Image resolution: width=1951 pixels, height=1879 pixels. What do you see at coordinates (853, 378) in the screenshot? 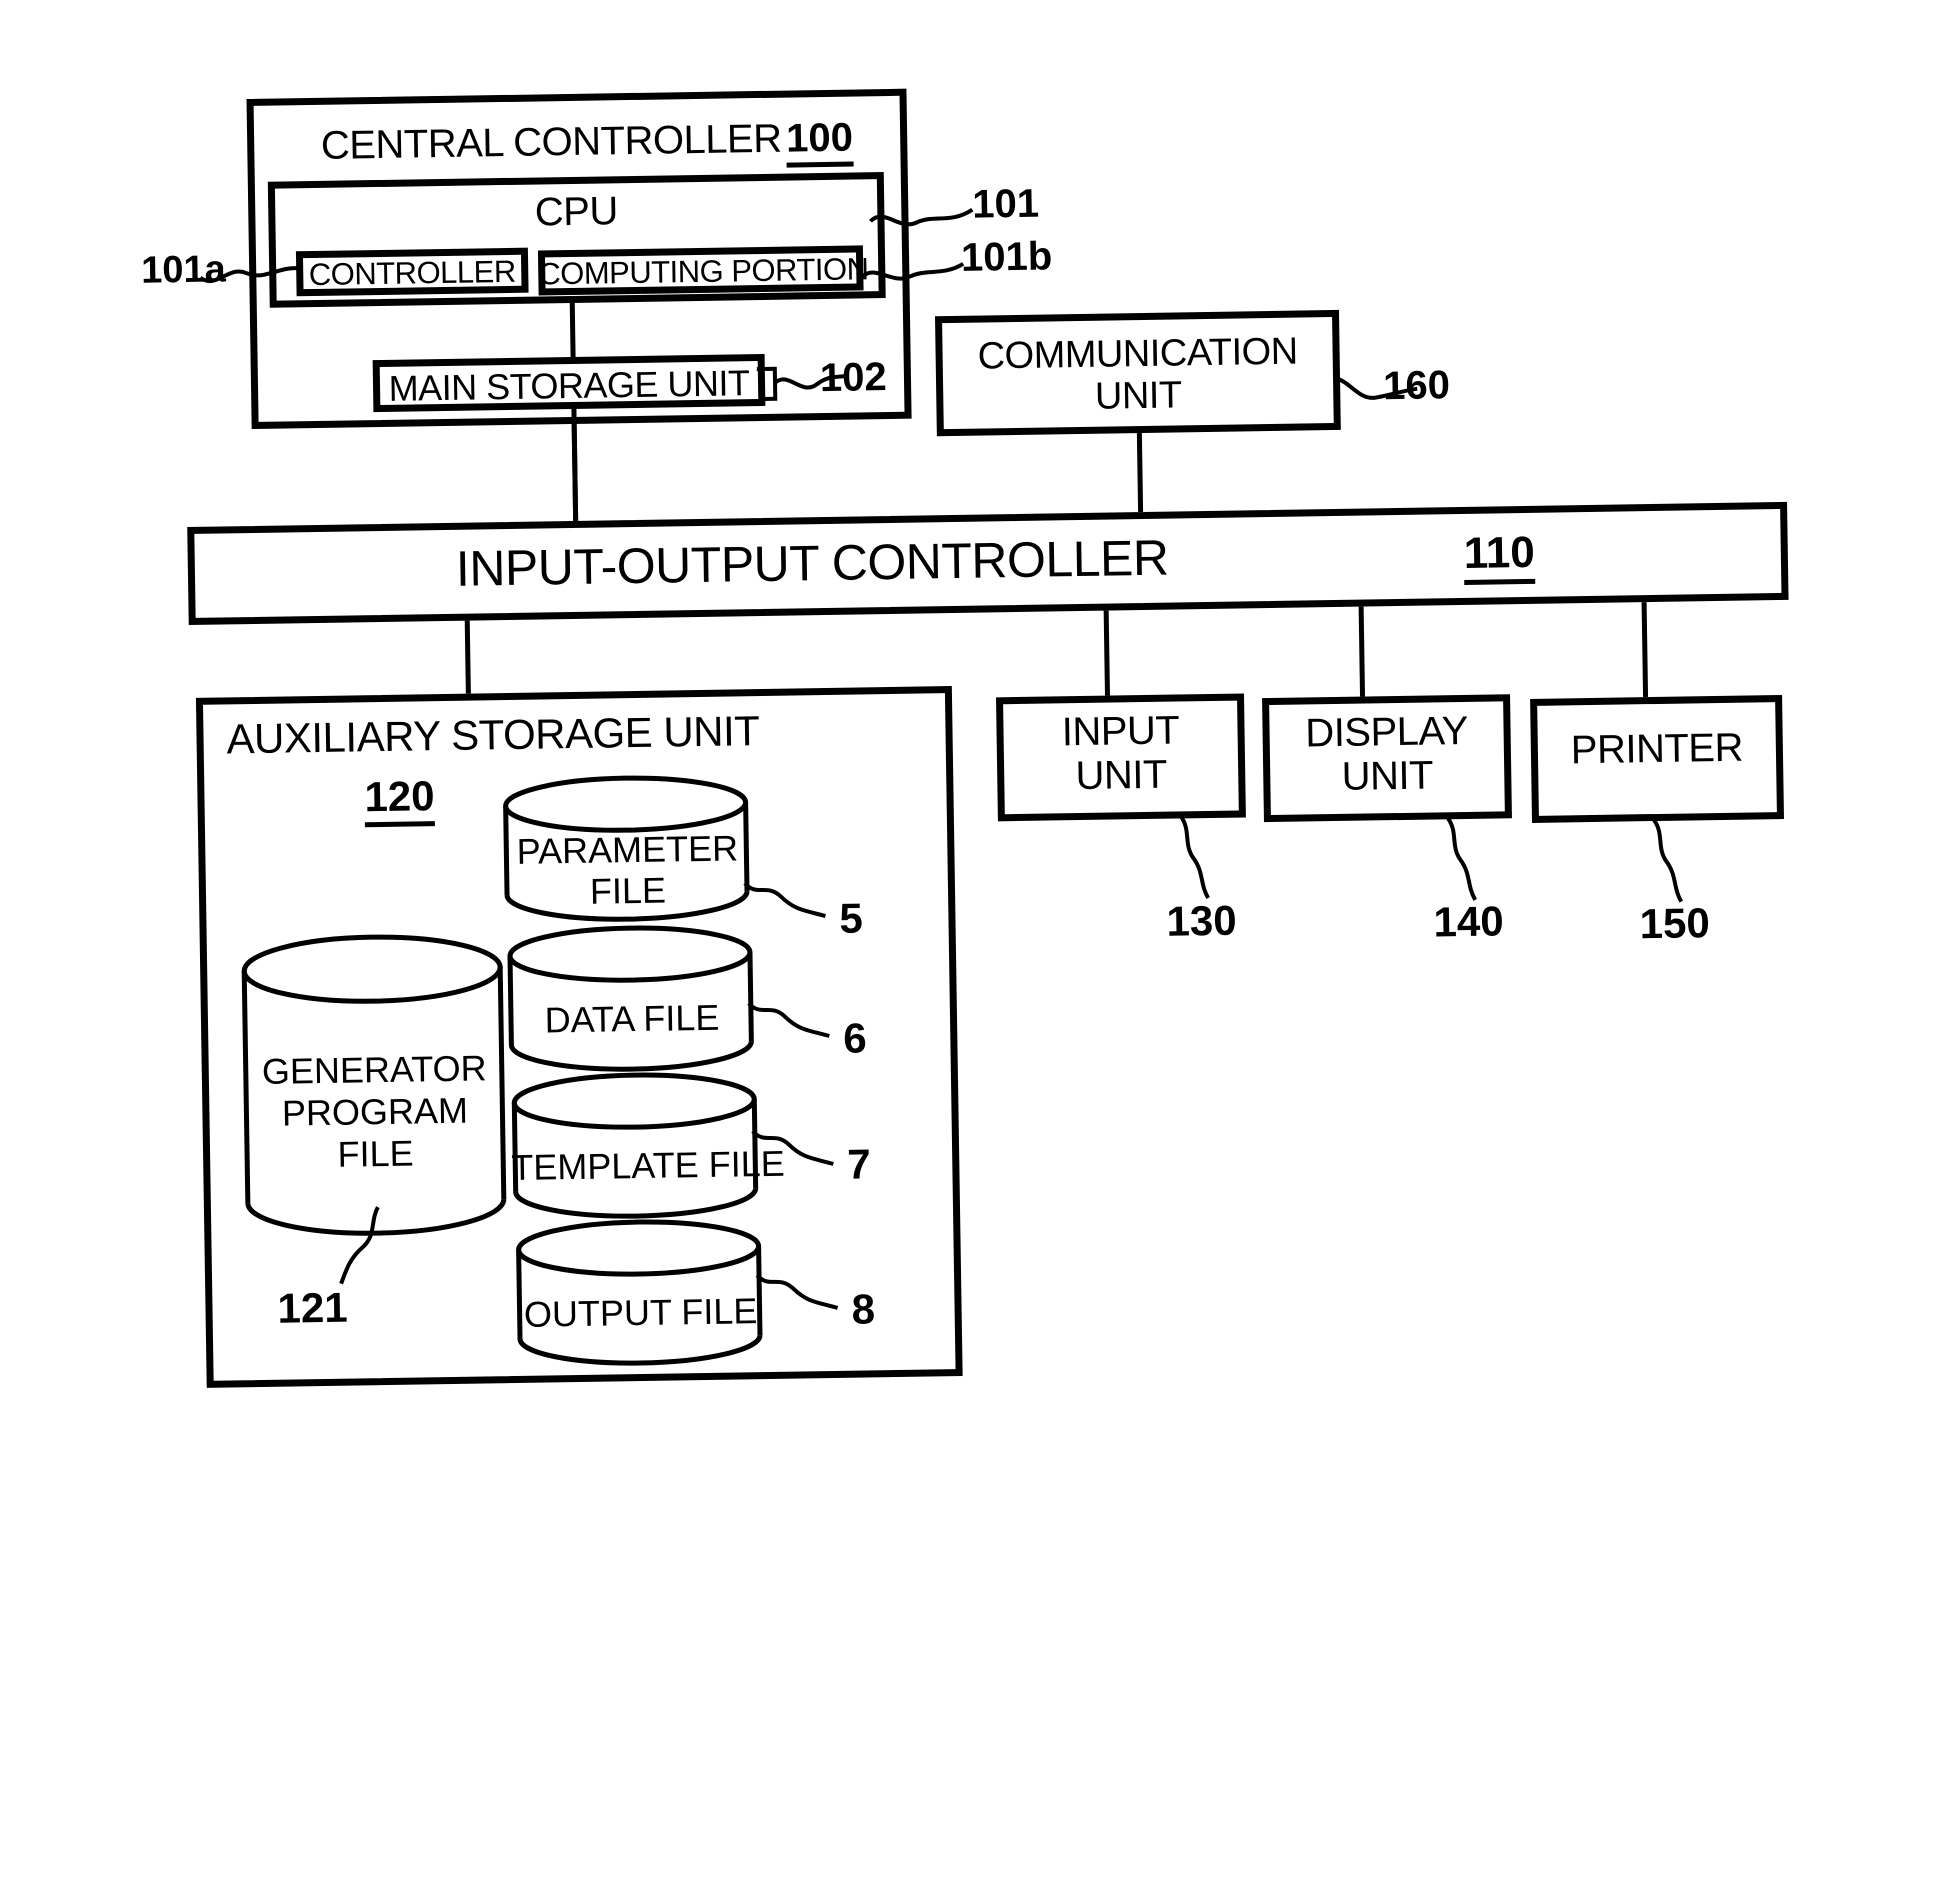
I see `main-storage-unit-ref: 102` at bounding box center [853, 378].